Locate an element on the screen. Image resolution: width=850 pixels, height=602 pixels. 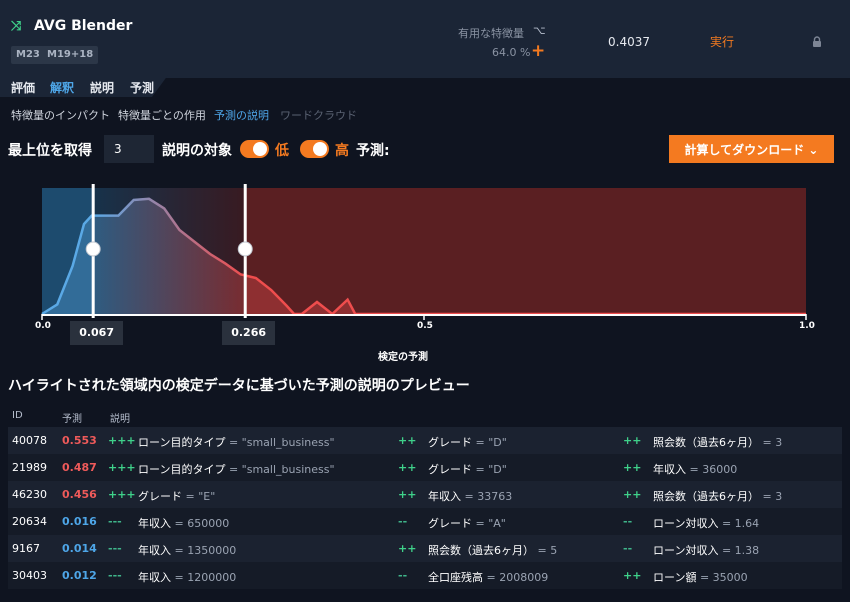
feature-value: = 650000 is located at coordinates (200, 523).